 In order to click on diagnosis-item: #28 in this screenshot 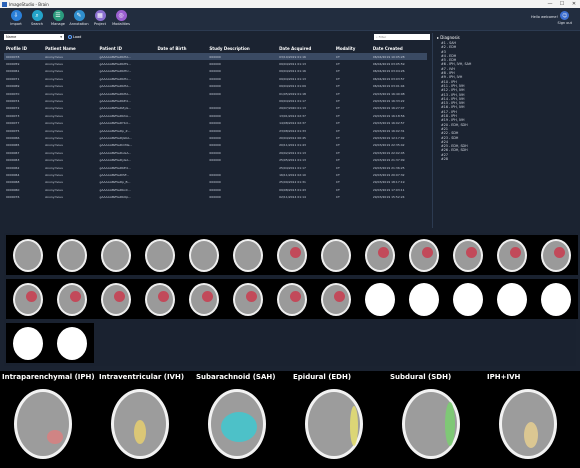, I will do `click(506, 159)`.